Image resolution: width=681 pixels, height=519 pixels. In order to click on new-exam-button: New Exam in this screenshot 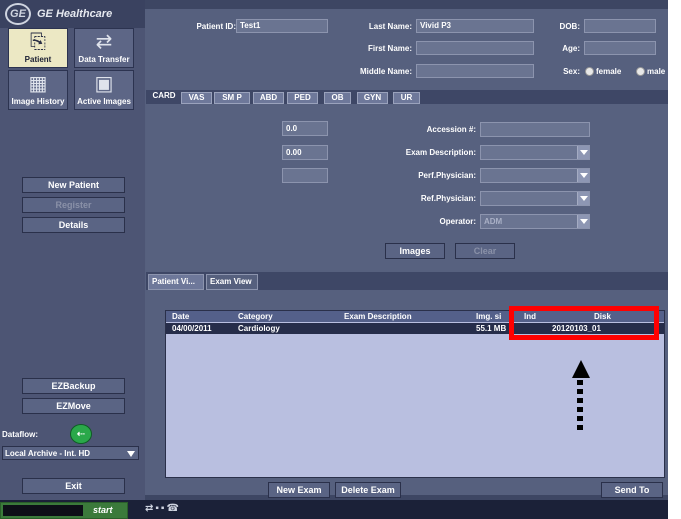, I will do `click(299, 490)`.